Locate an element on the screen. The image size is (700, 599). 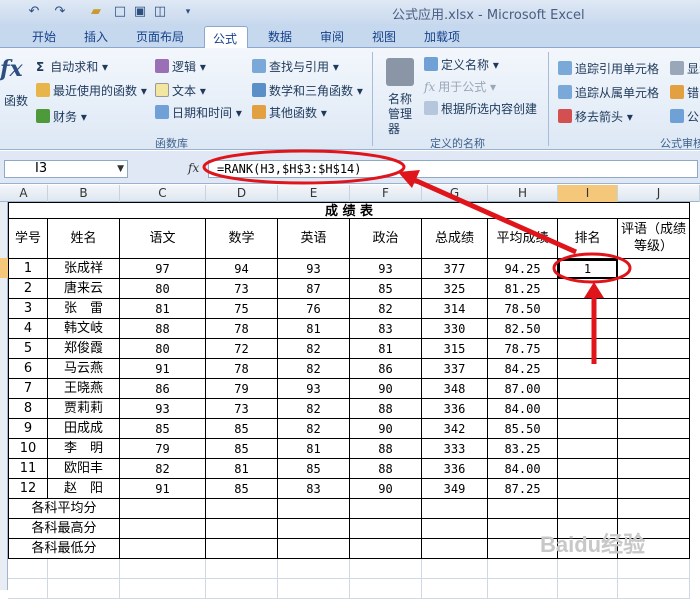
name-manager-button: 名称管理器 is located at coordinates (400, 114).